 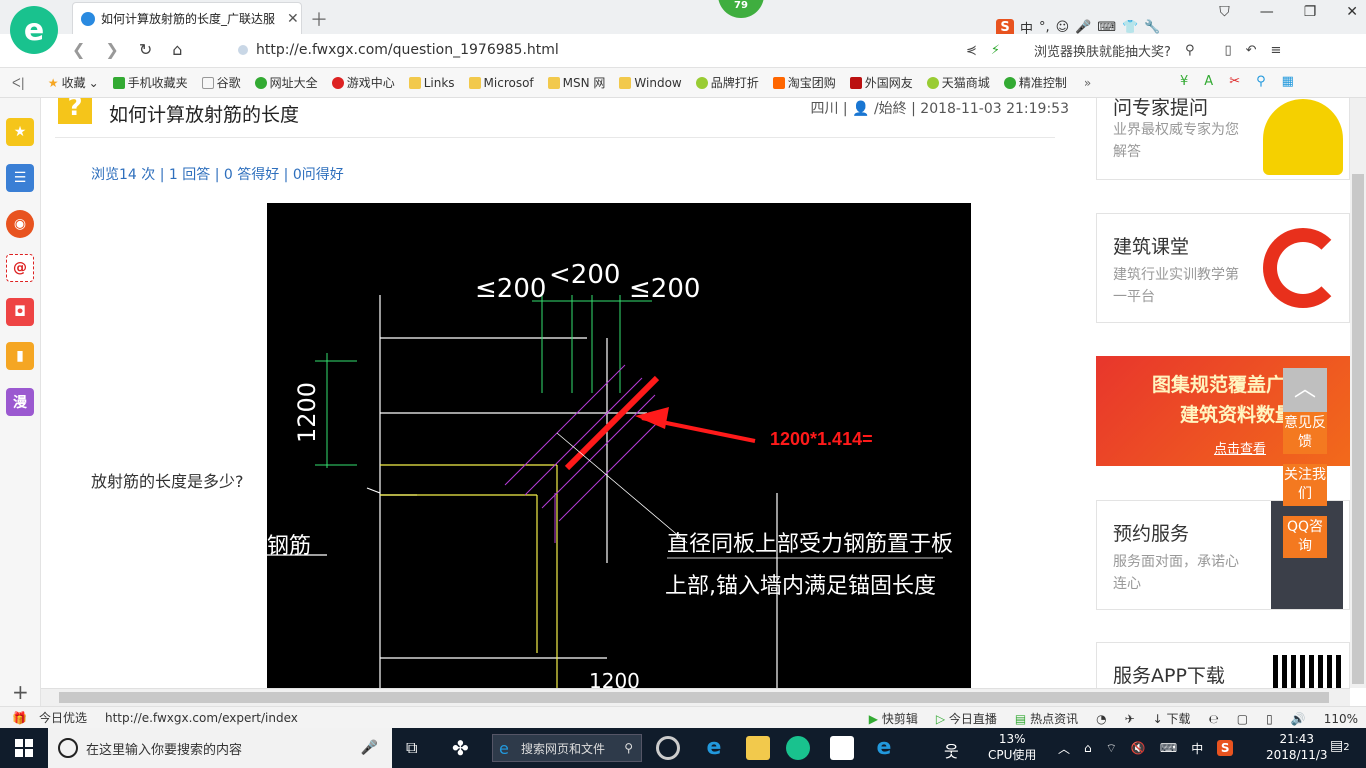 What do you see at coordinates (78, 49) in the screenshot?
I see `back-icon: ❮` at bounding box center [78, 49].